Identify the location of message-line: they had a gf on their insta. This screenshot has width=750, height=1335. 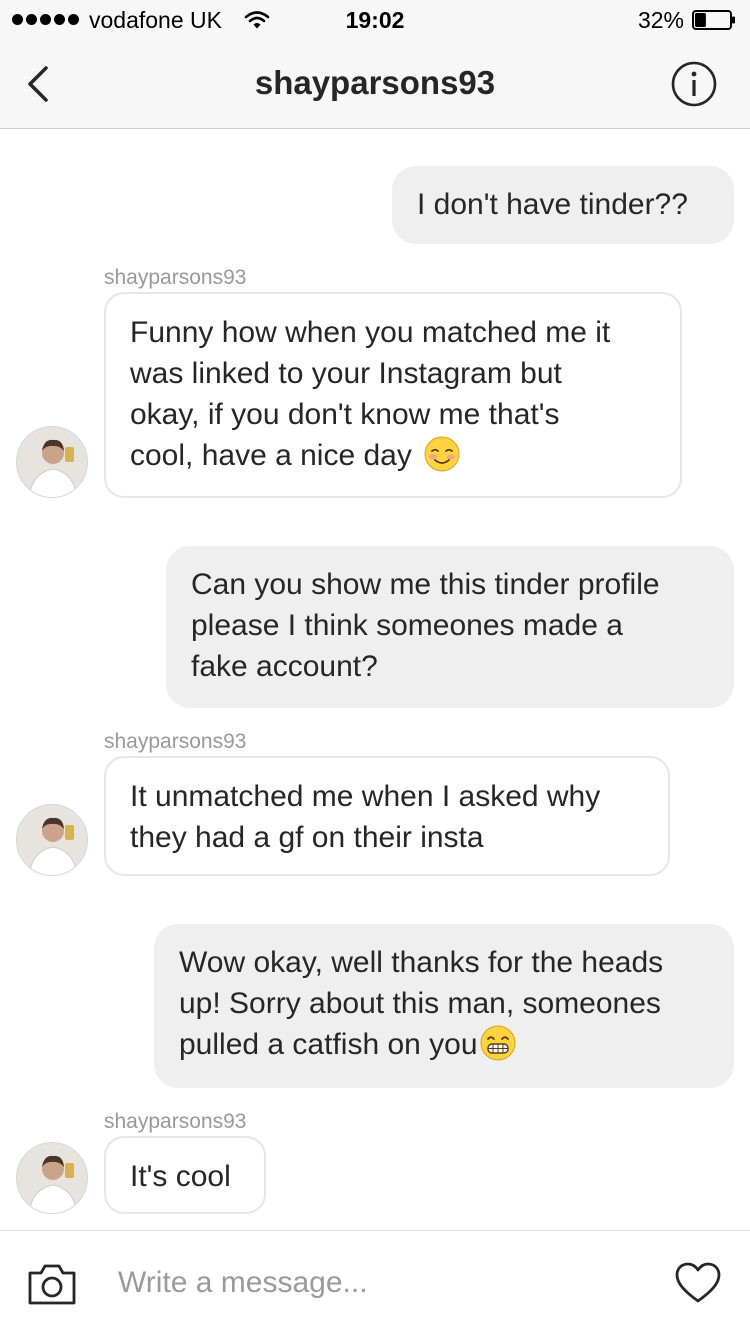
(307, 837).